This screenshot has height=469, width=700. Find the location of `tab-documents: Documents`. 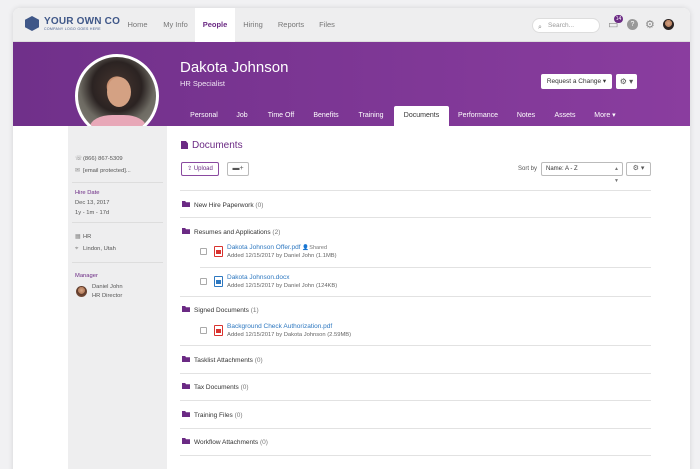

tab-documents: Documents is located at coordinates (421, 116).